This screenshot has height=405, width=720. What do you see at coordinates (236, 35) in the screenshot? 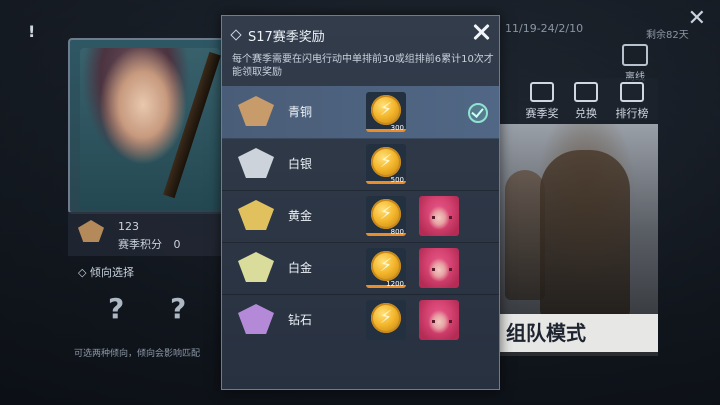
I see `diamond-bullet-icon` at bounding box center [236, 35].